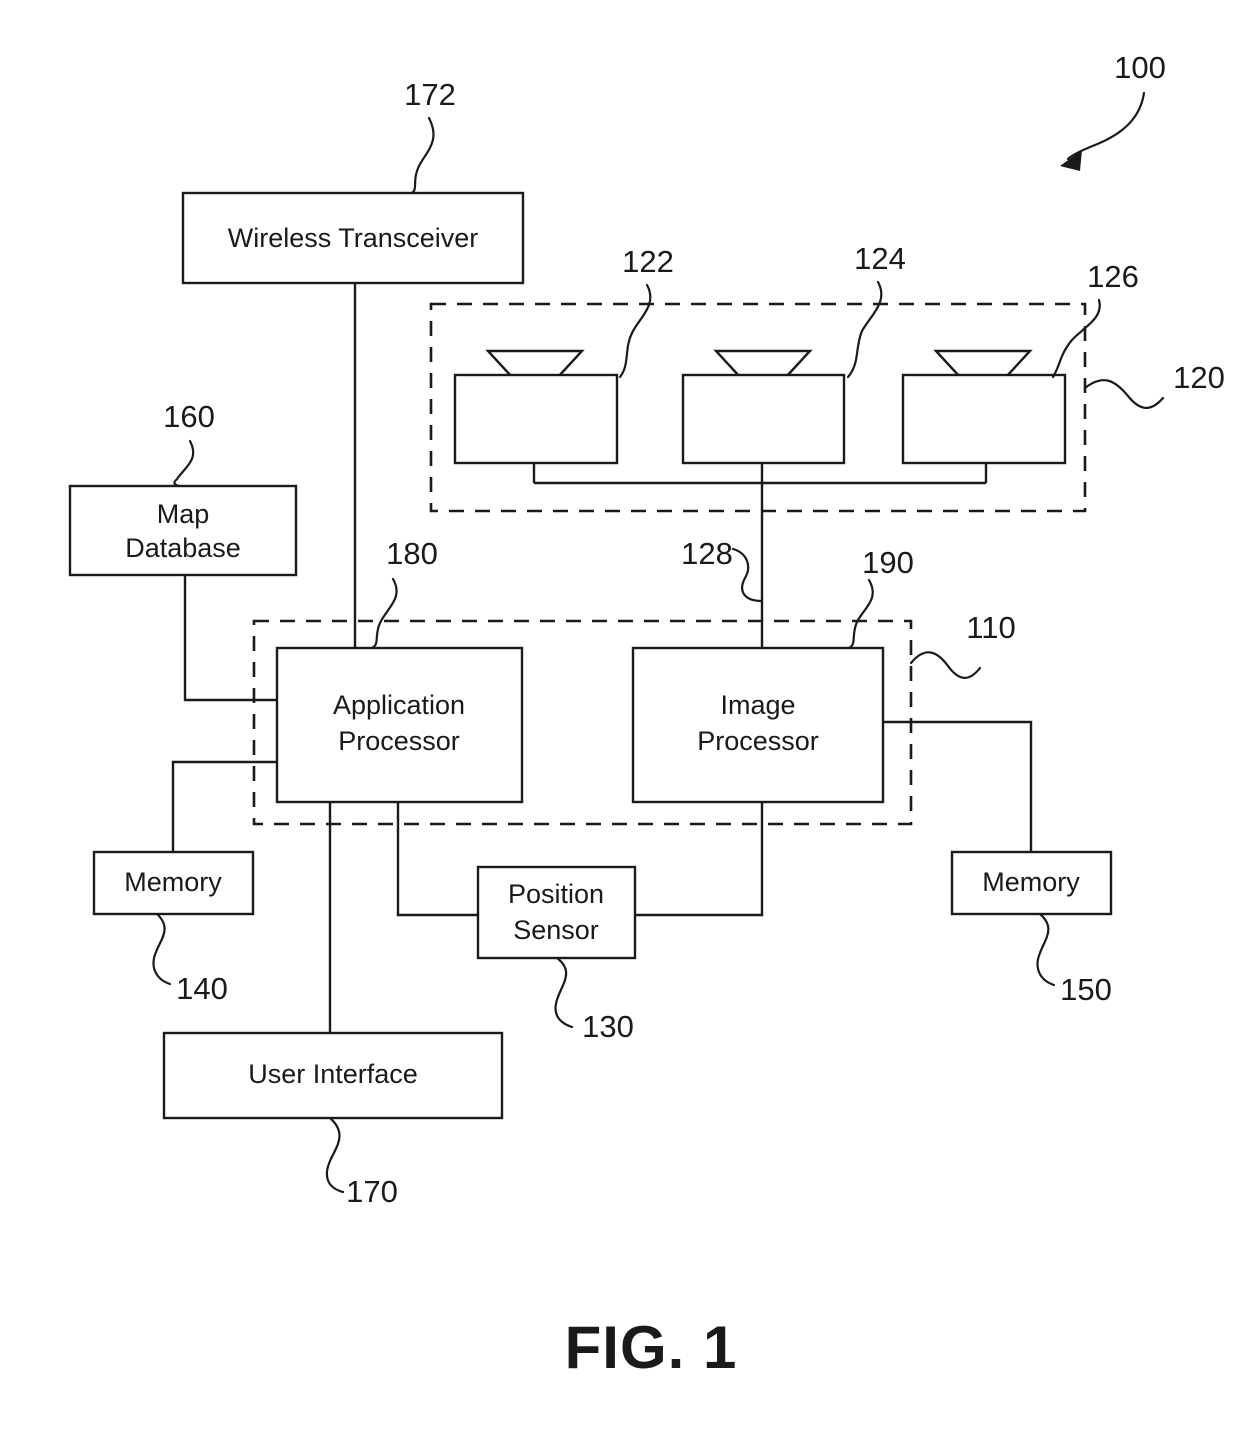 This screenshot has height=1432, width=1240. What do you see at coordinates (556, 894) in the screenshot?
I see `position-sensor-label-line1: Position` at bounding box center [556, 894].